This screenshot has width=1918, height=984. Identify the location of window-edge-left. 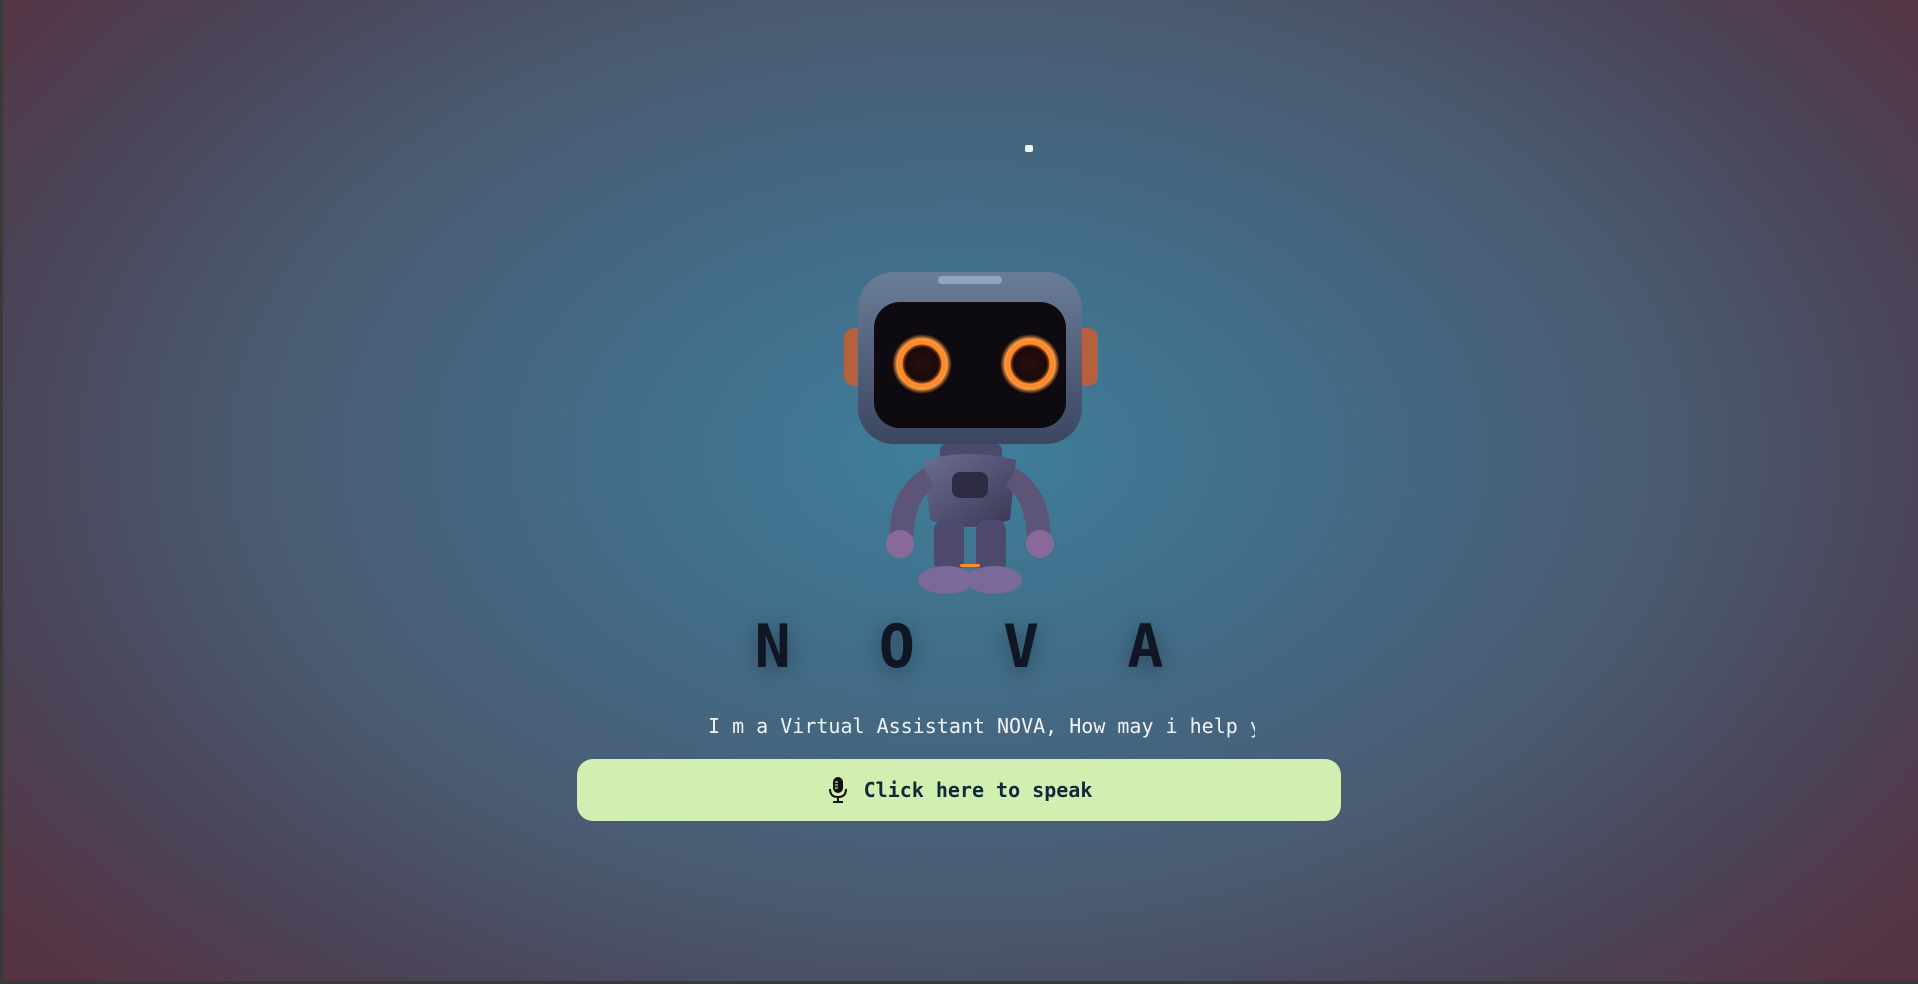
(1, 492).